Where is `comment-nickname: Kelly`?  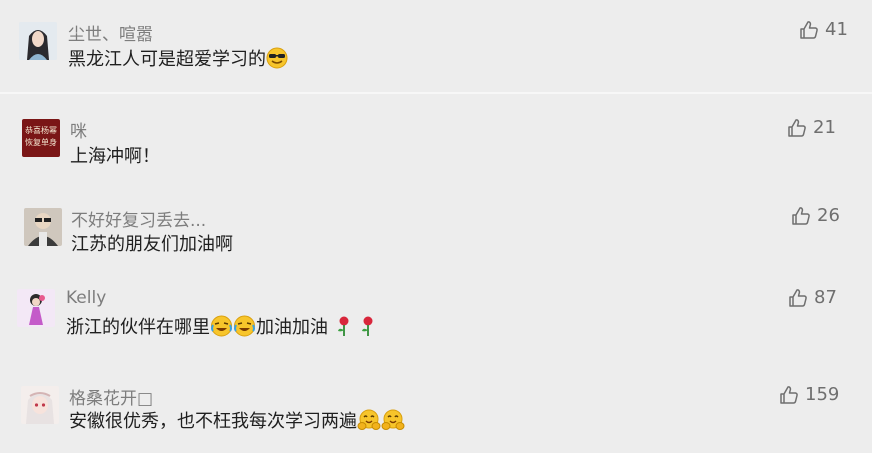
comment-nickname: Kelly is located at coordinates (86, 298).